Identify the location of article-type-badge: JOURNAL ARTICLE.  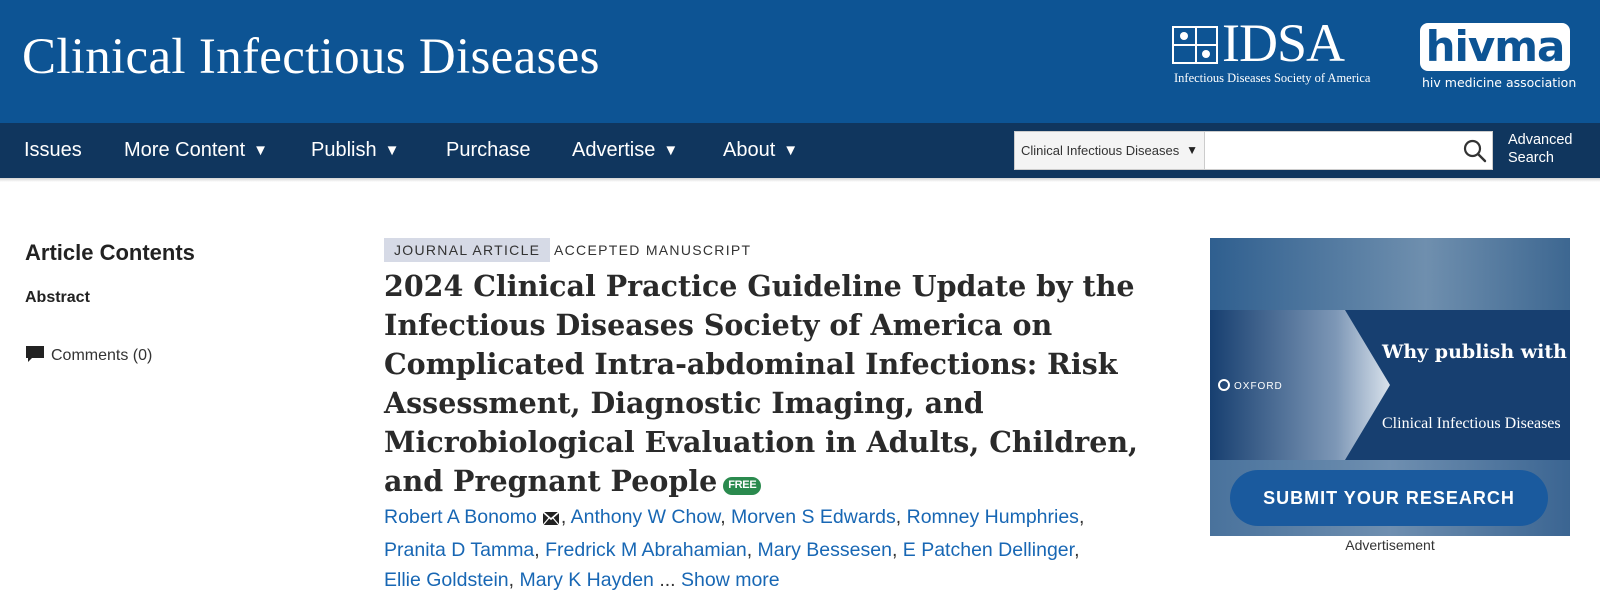
(467, 250).